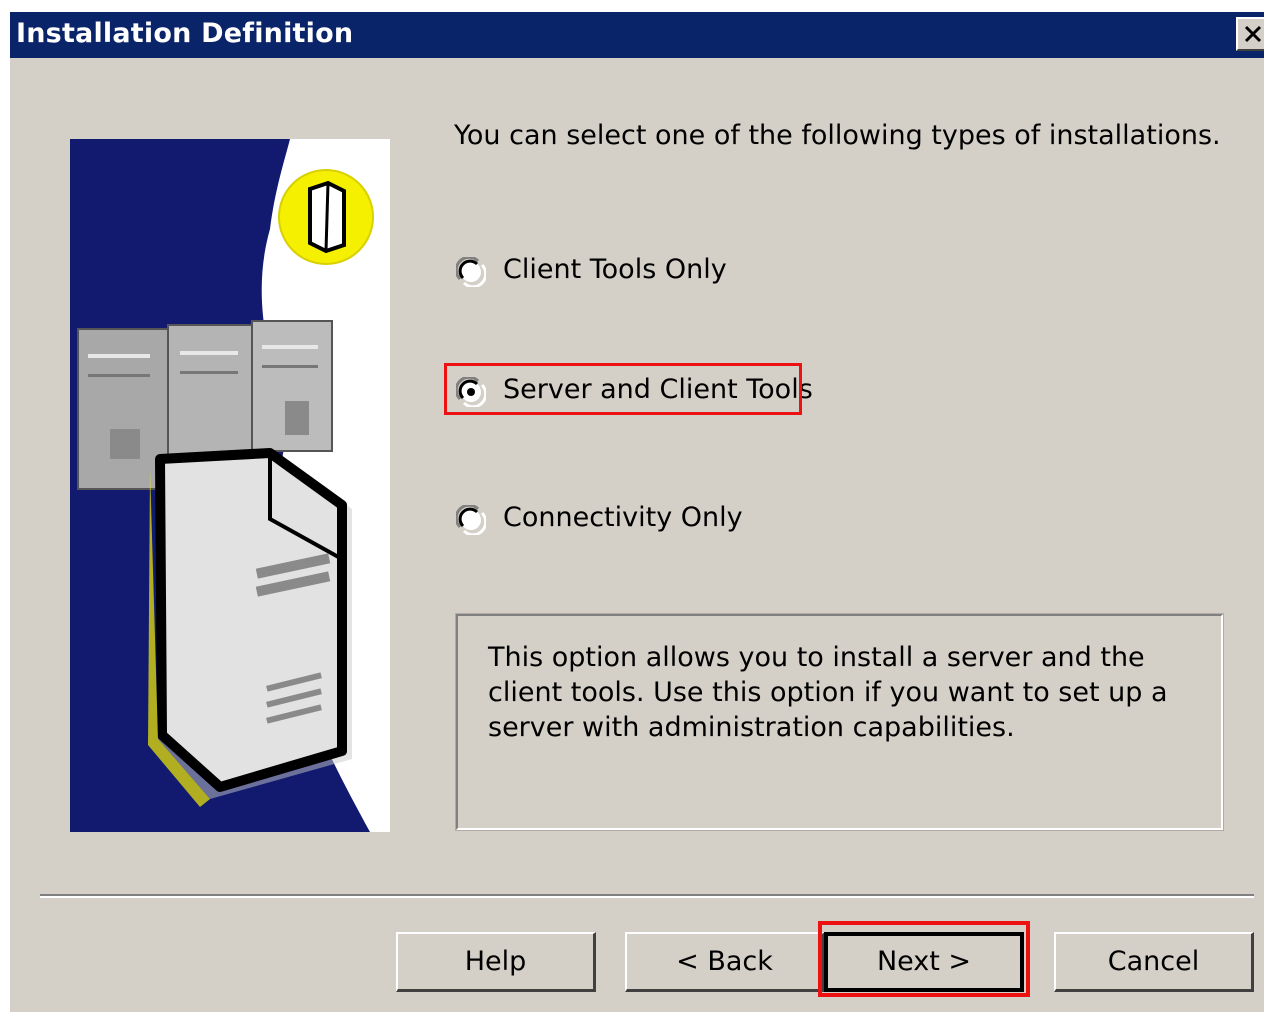 This screenshot has width=1264, height=1012. Describe the element at coordinates (725, 962) in the screenshot. I see `back-button: < Back` at that location.